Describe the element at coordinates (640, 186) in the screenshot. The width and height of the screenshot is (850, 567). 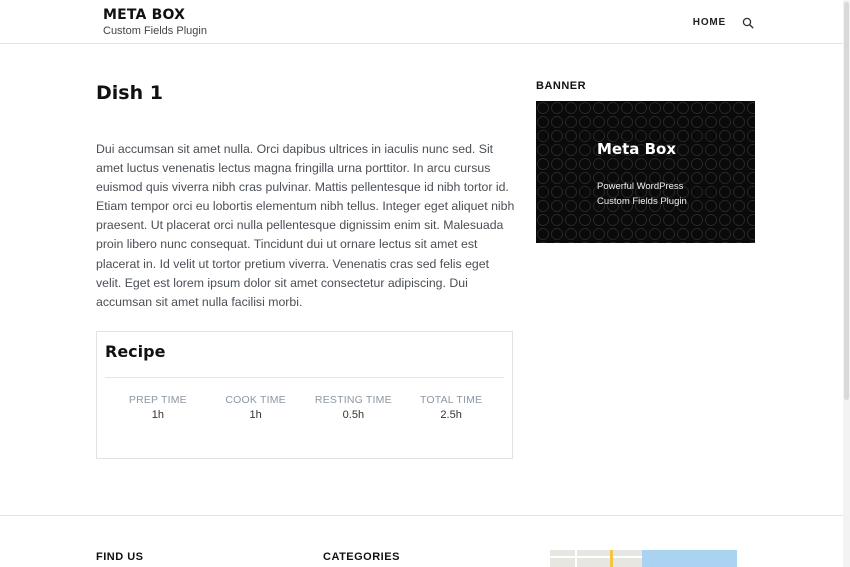
I see `banner-line-1: Powerful WordPress` at that location.